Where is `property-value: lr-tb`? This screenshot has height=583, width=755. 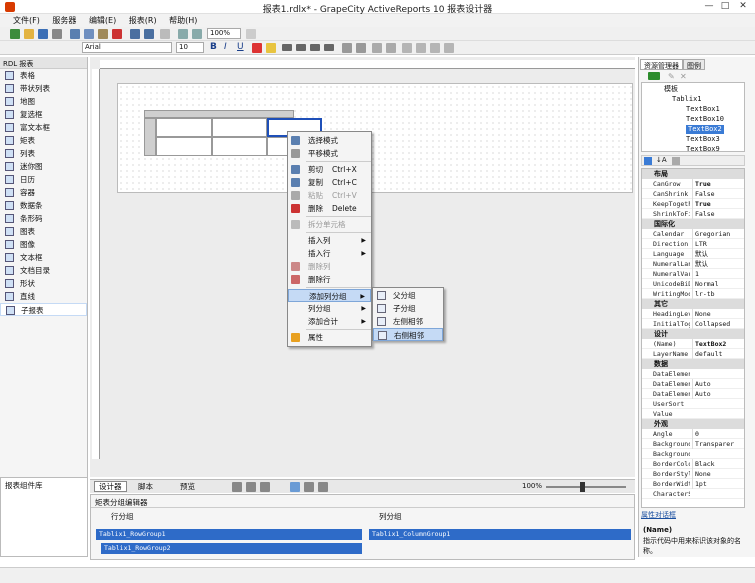 property-value: lr-tb is located at coordinates (718, 294).